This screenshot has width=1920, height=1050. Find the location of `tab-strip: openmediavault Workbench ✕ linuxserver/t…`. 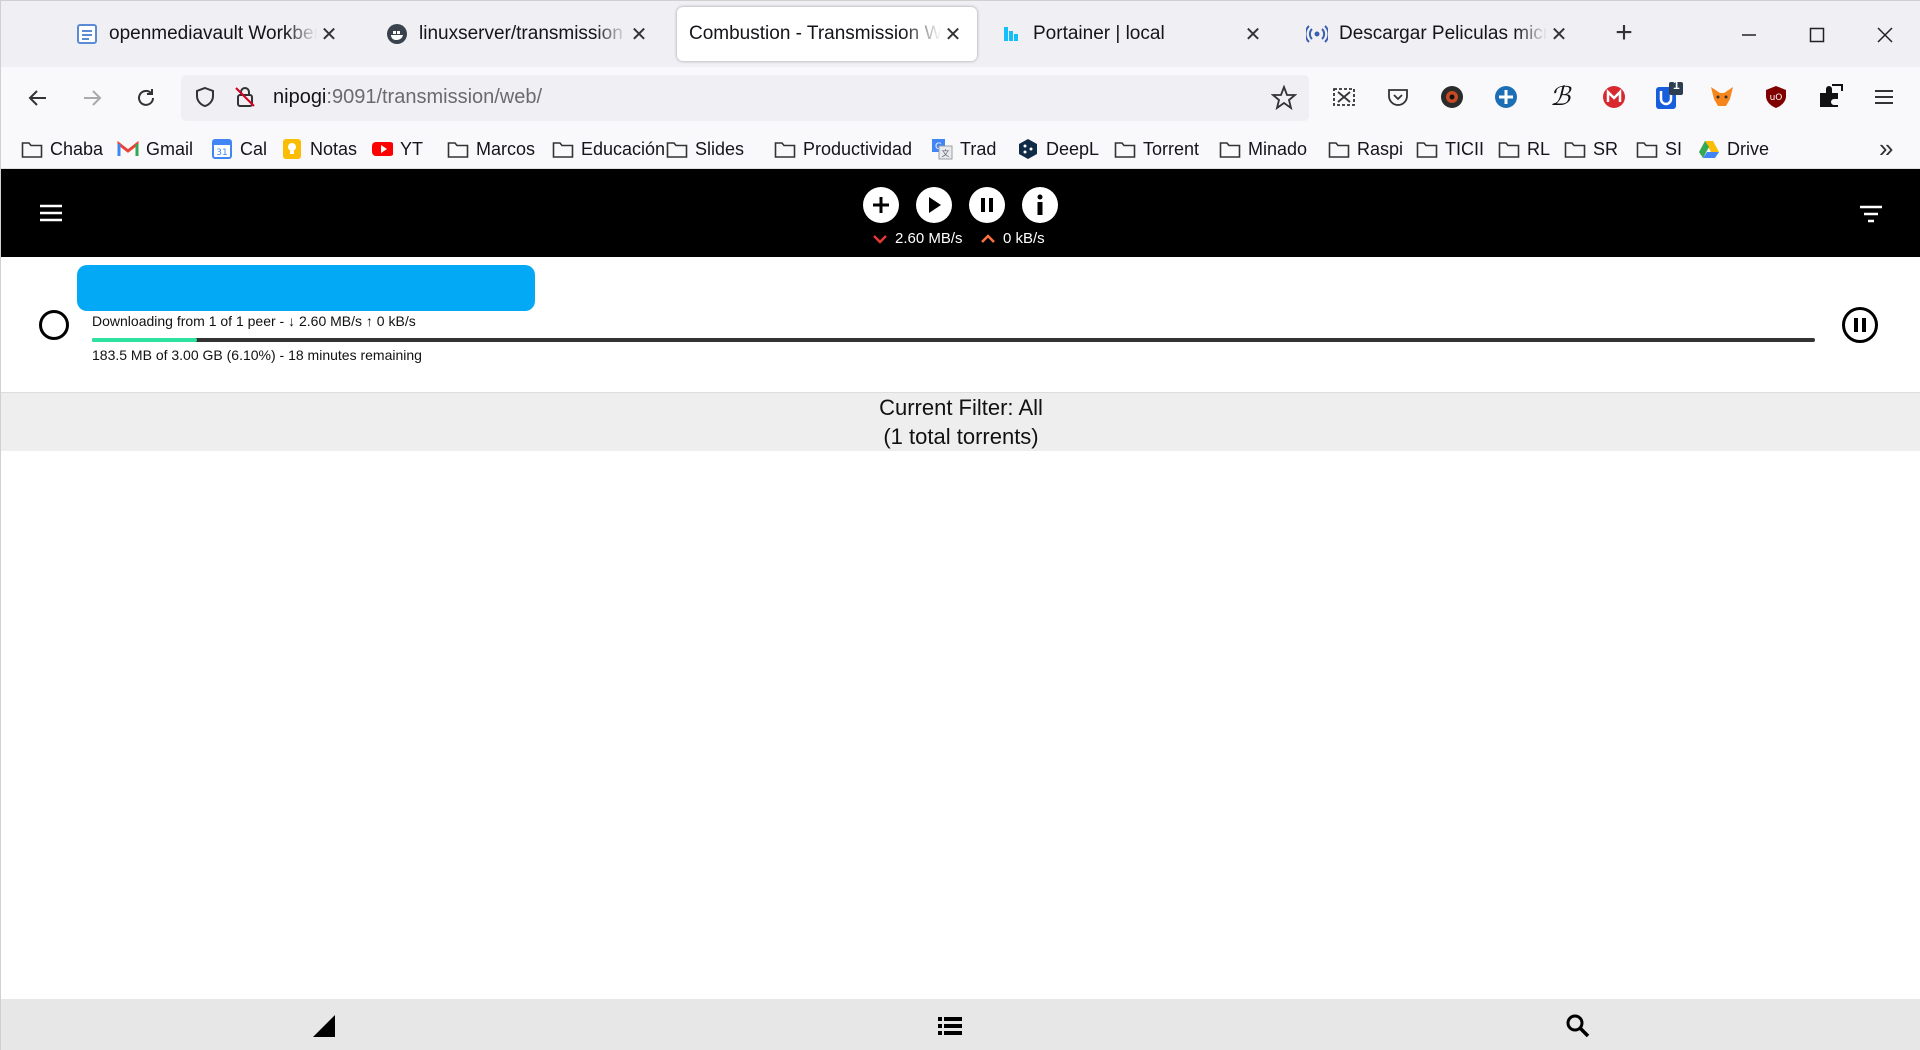

tab-strip: openmediavault Workbench ✕ linuxserver/t… is located at coordinates (960, 34).